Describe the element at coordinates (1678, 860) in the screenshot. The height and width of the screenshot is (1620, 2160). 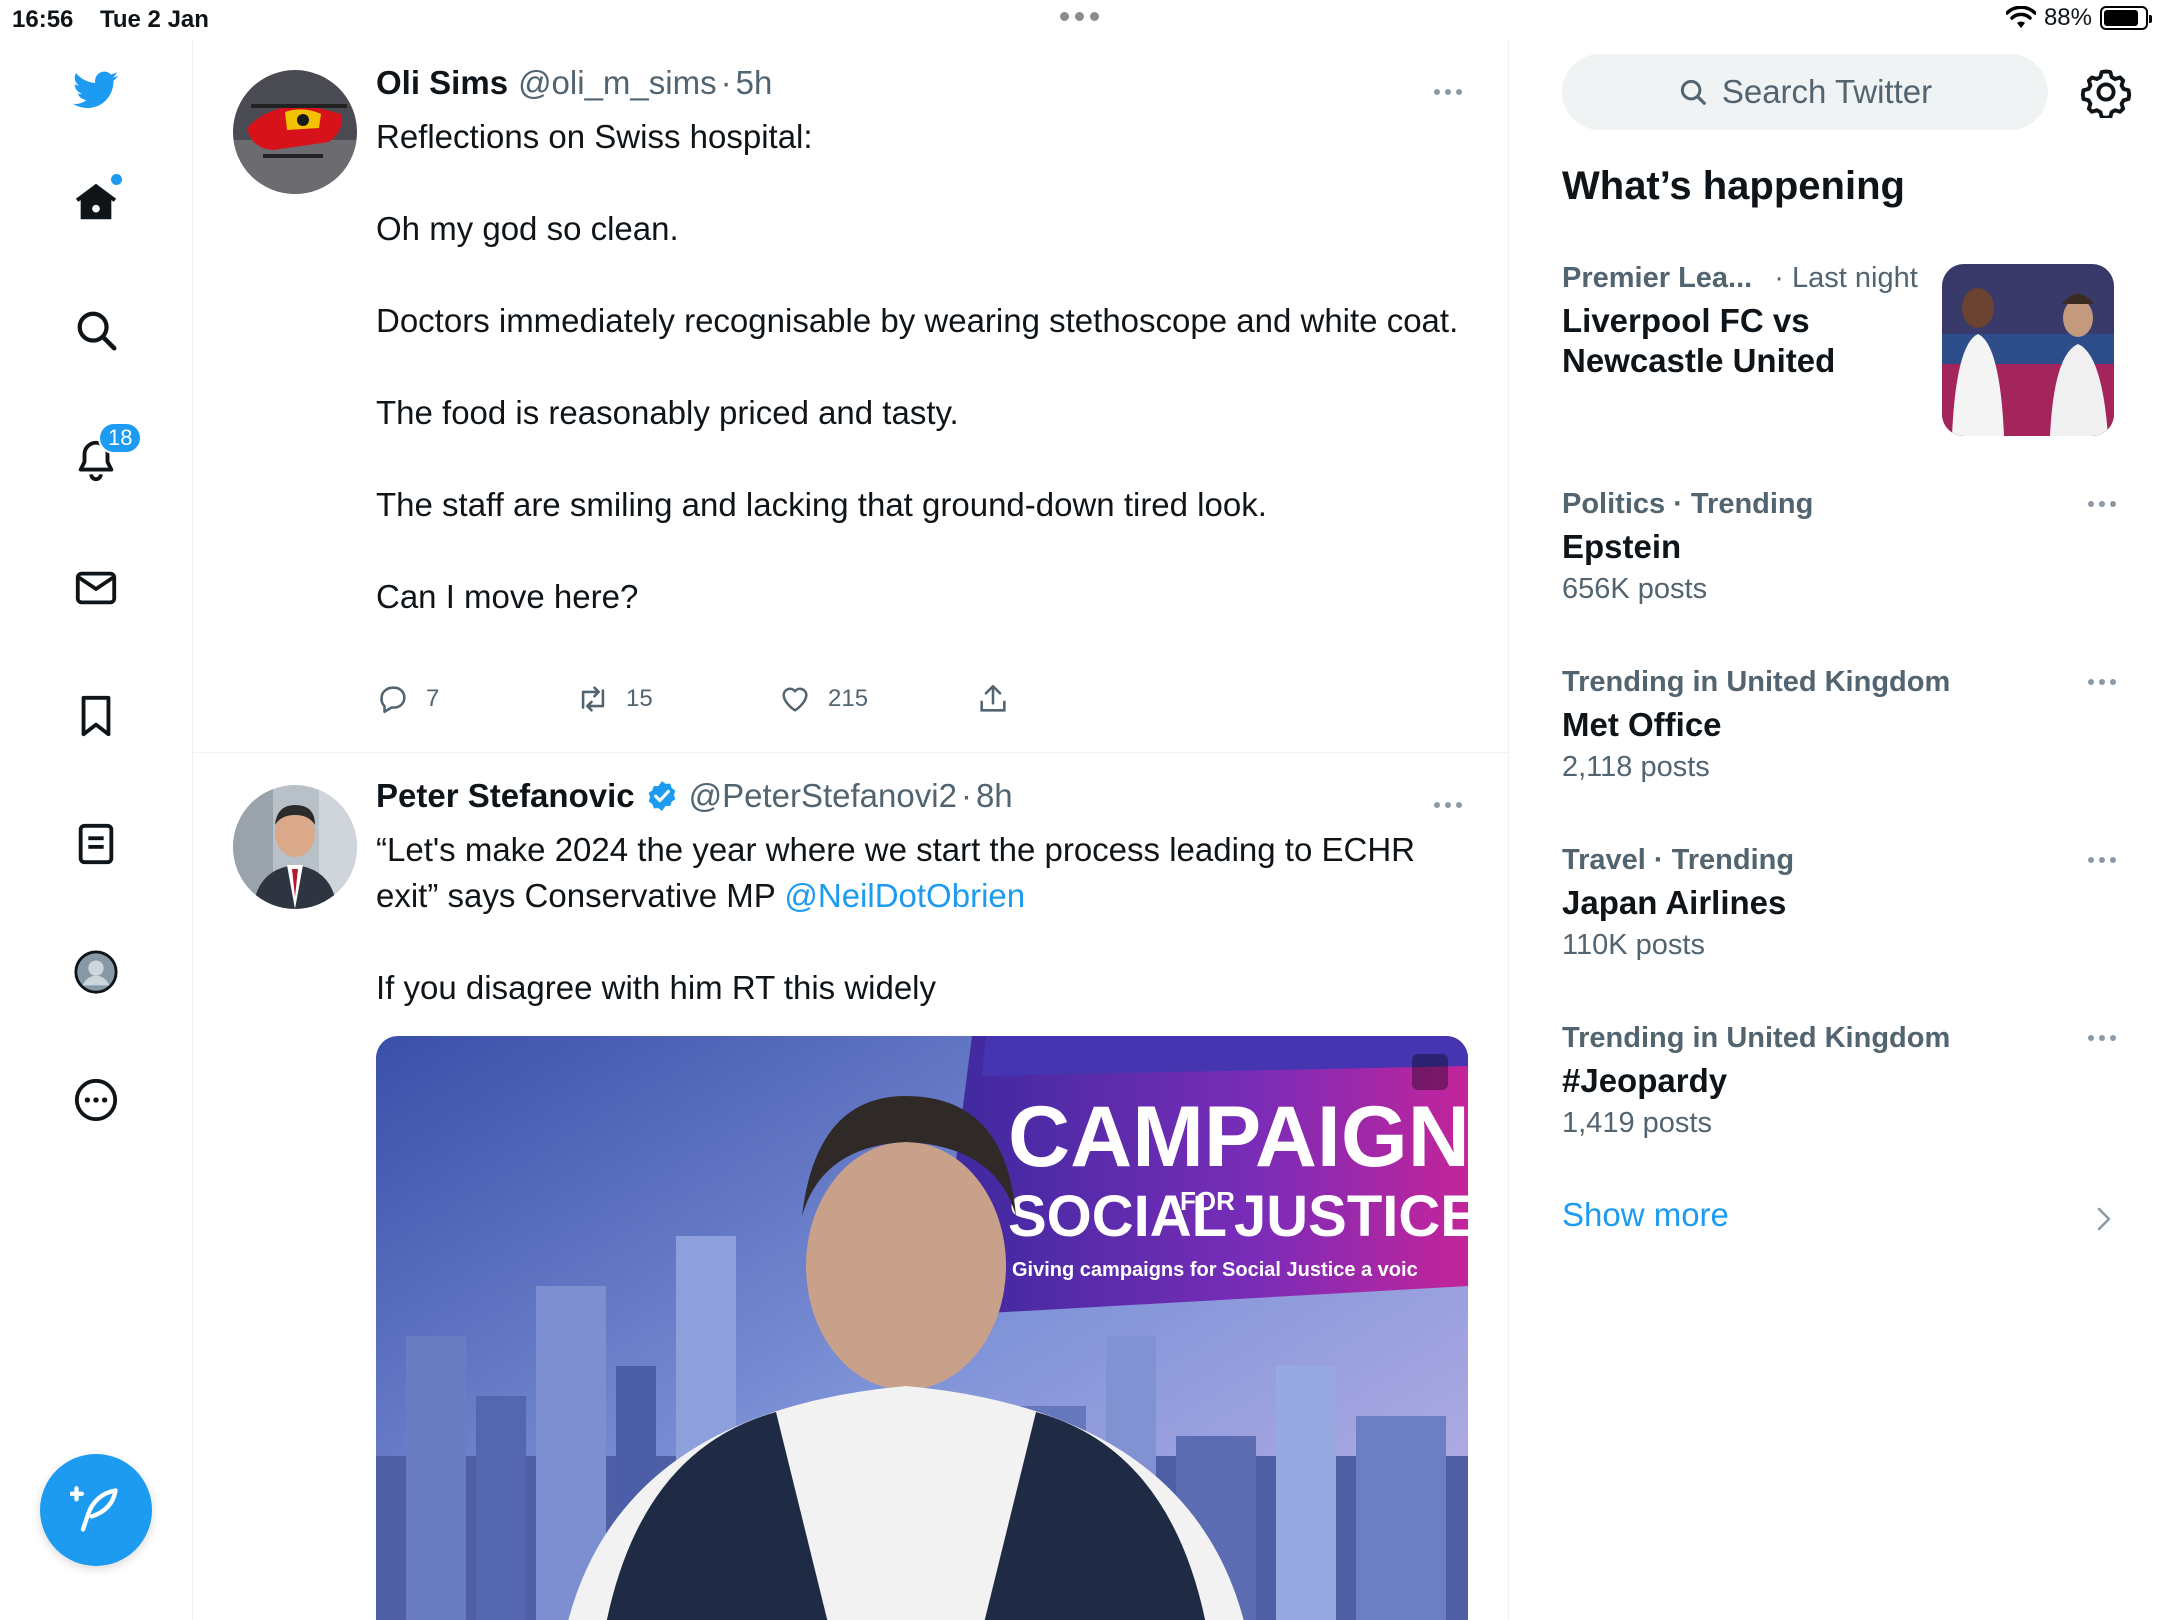
I see `trend-category: Travel · Trending` at that location.